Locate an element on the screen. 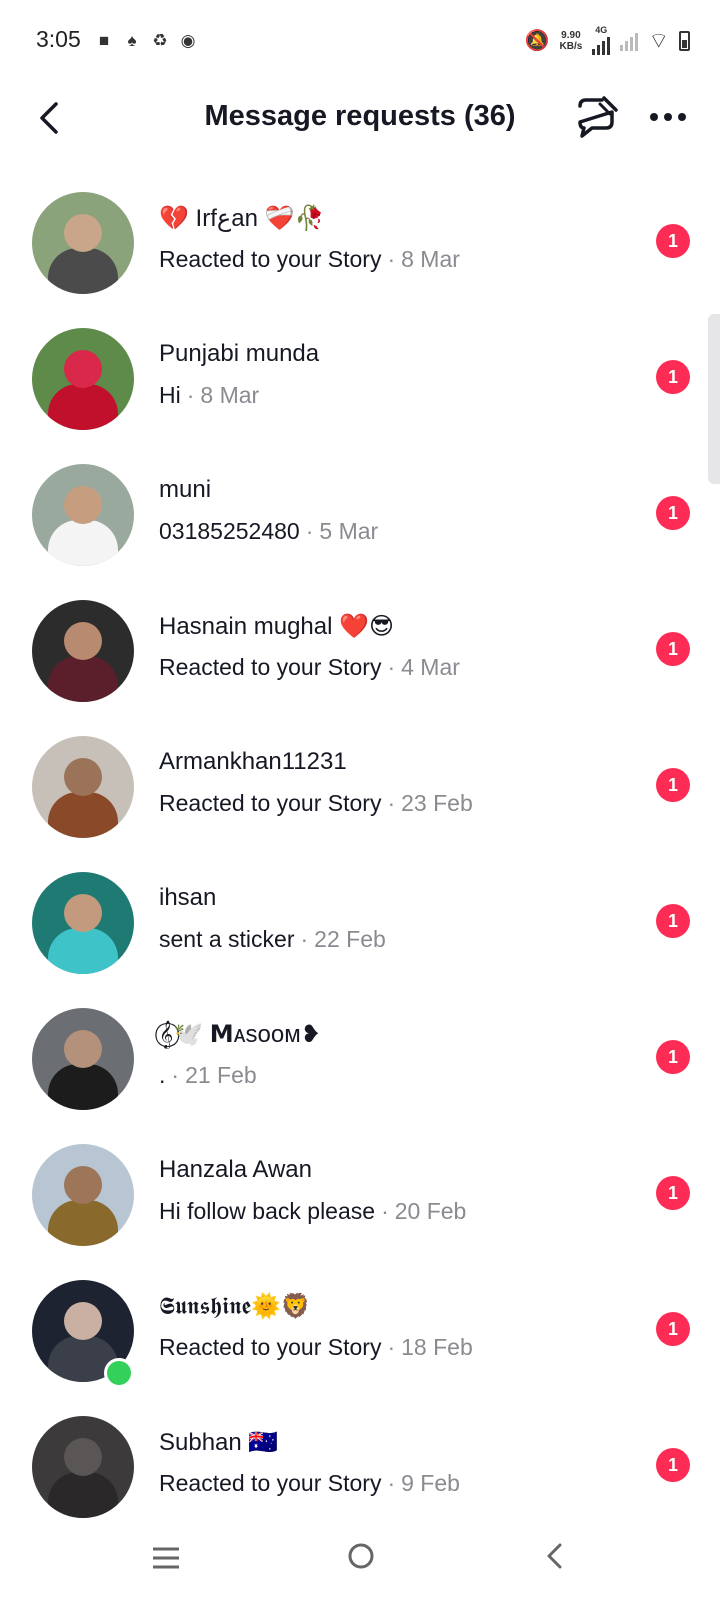 The height and width of the screenshot is (1600, 720). message-preview: Reacted to your Story · 23 Feb is located at coordinates (316, 803).